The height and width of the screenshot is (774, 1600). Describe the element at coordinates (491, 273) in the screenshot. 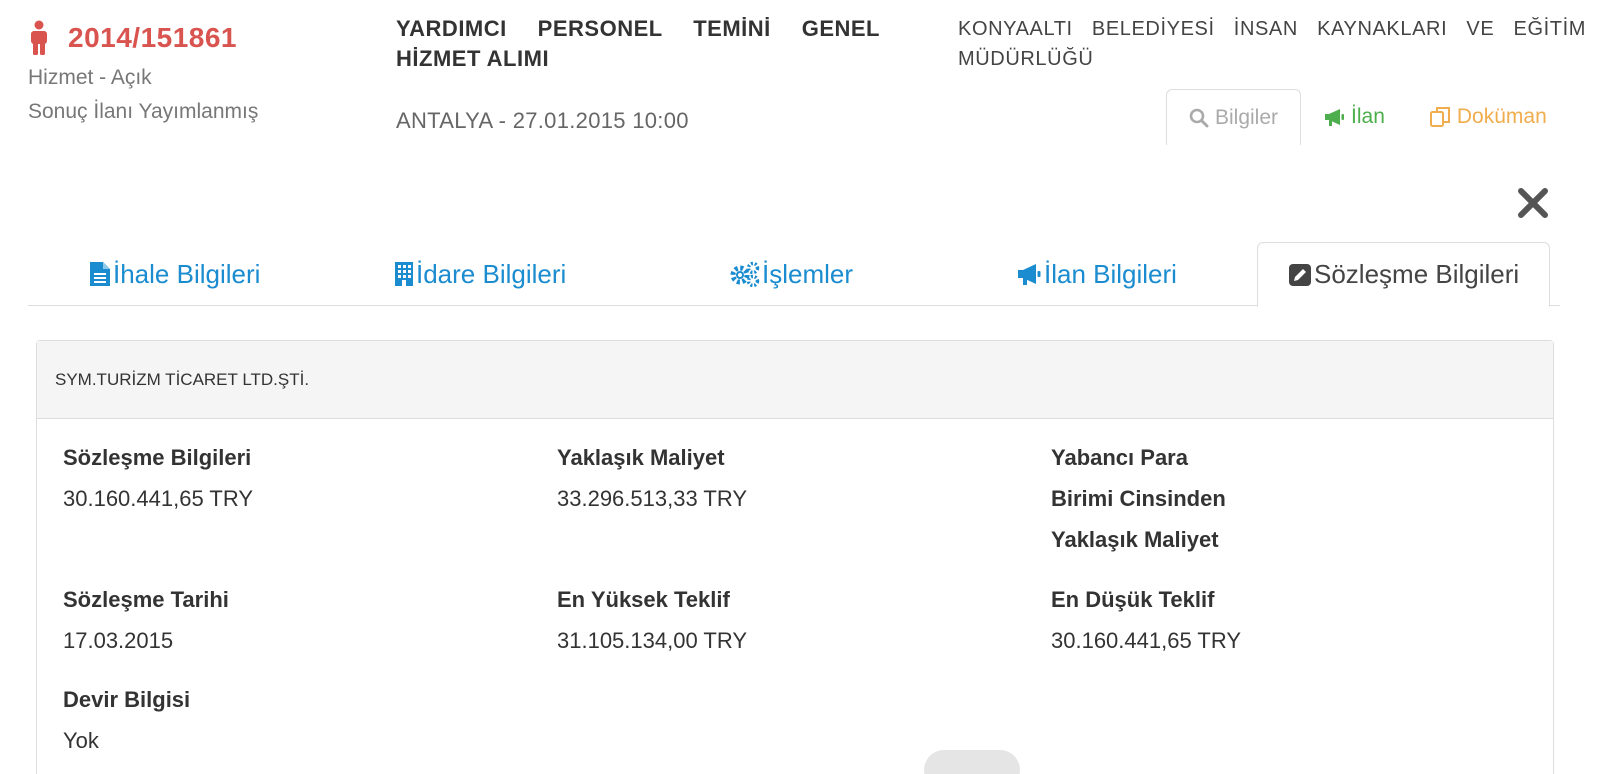

I see `tab-label: İdare Bilgileri` at that location.